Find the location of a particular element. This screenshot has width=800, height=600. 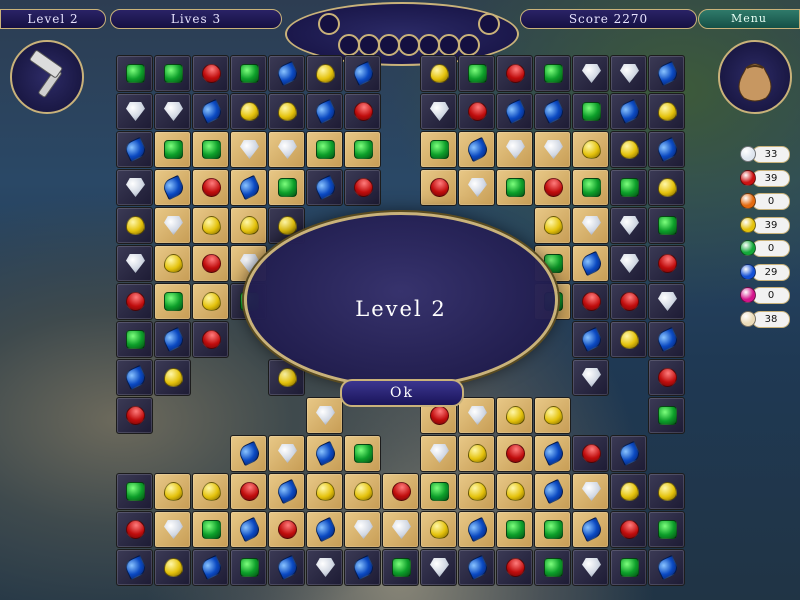

pouch-tool is located at coordinates (755, 77).